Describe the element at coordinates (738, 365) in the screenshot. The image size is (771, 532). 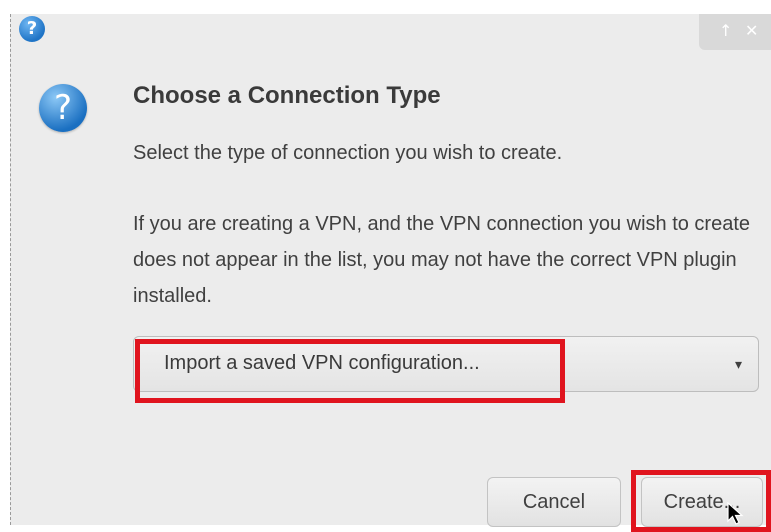
I see `chevron-down-icon: ▾` at that location.